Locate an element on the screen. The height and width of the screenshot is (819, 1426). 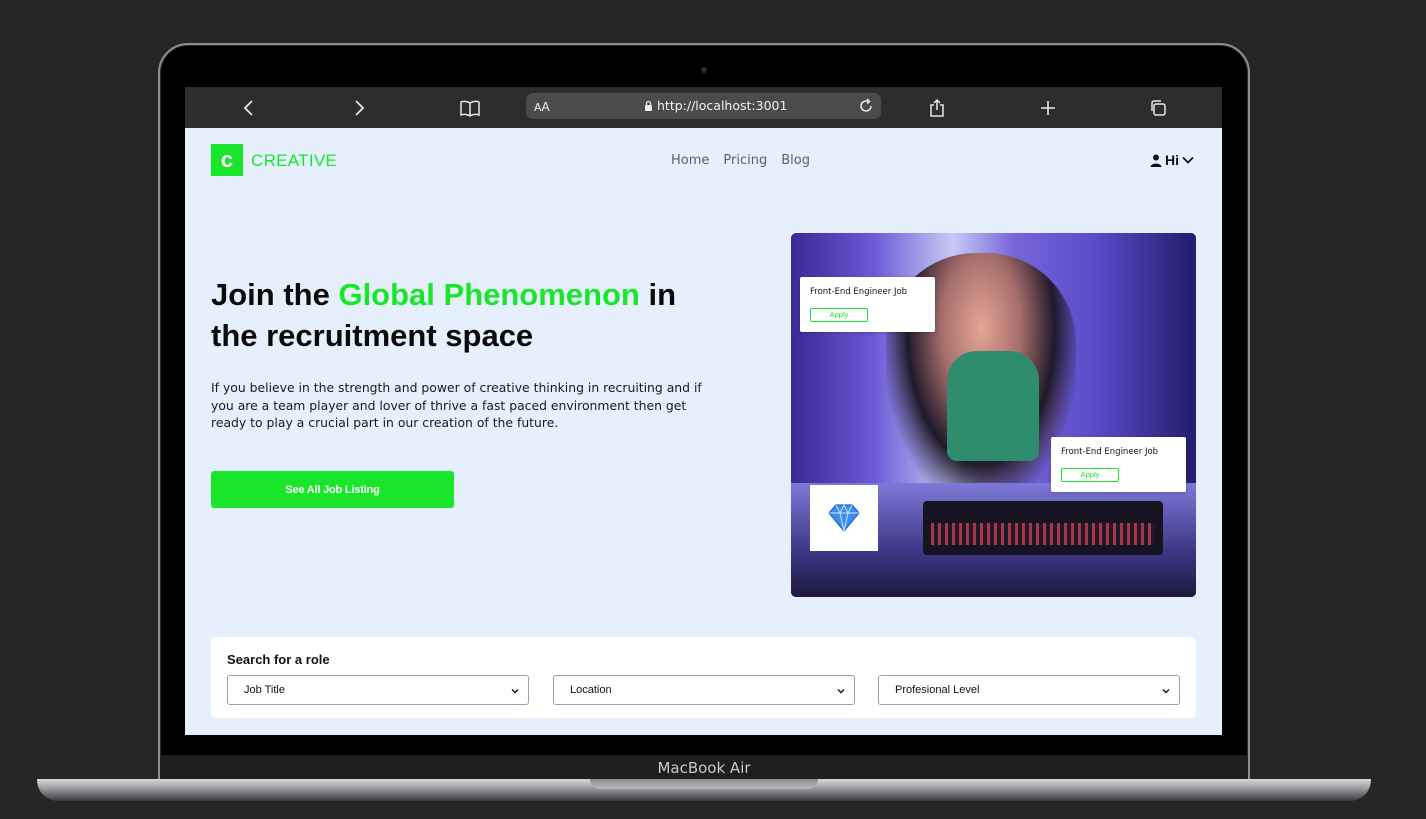
image-top is located at coordinates (993, 406).